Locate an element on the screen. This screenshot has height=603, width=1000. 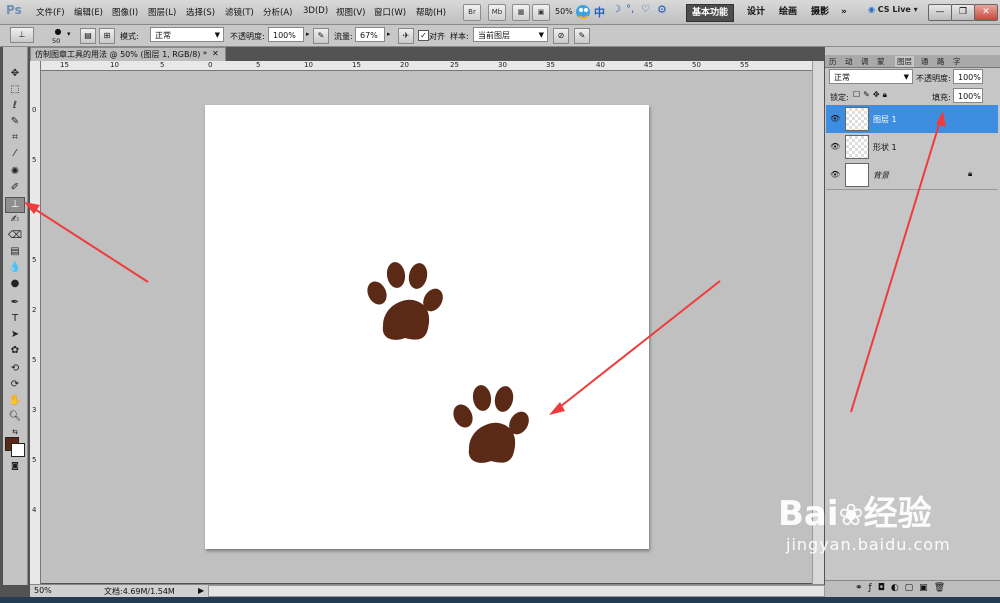
menu-window: 窗口(W) is located at coordinates (390, 12).